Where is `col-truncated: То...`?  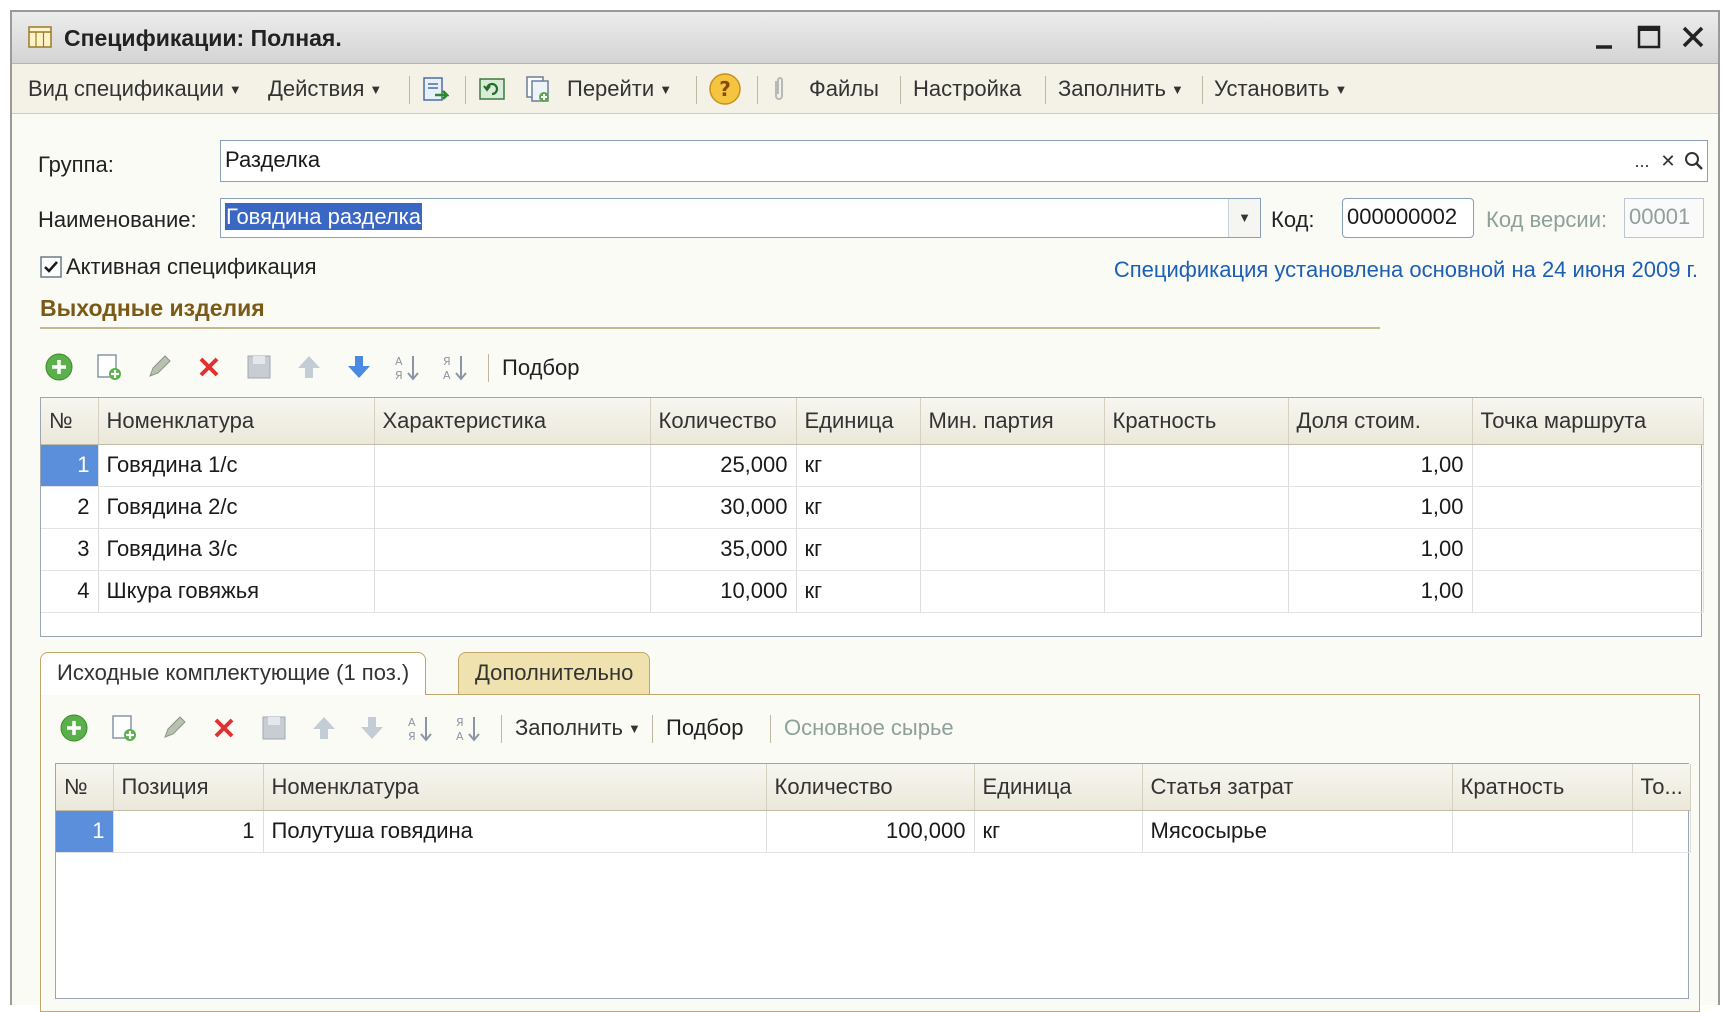
col-truncated: То... is located at coordinates (1661, 787).